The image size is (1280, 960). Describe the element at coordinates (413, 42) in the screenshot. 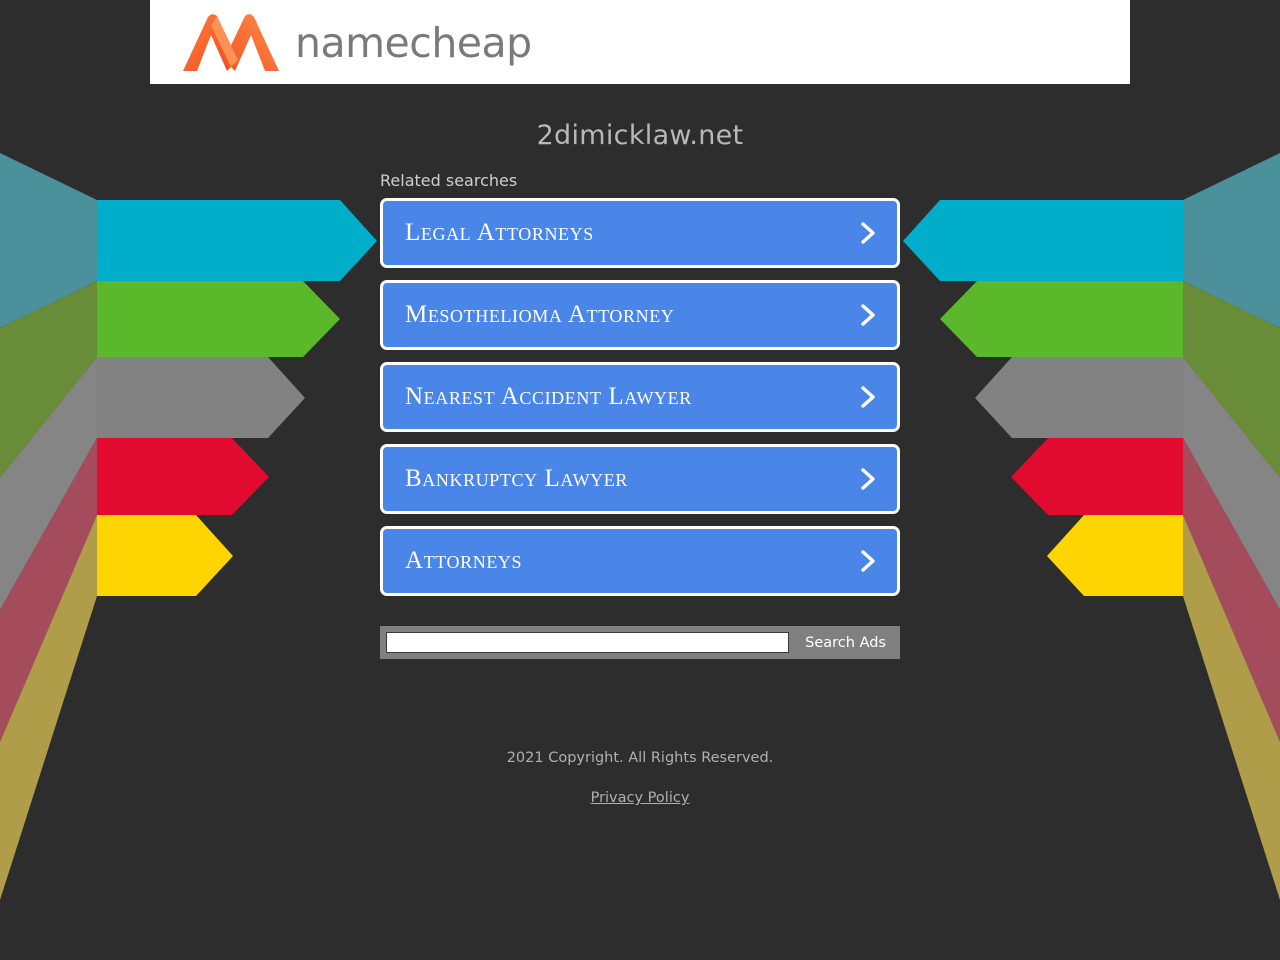

I see `brand-wordmark: namecheap` at that location.